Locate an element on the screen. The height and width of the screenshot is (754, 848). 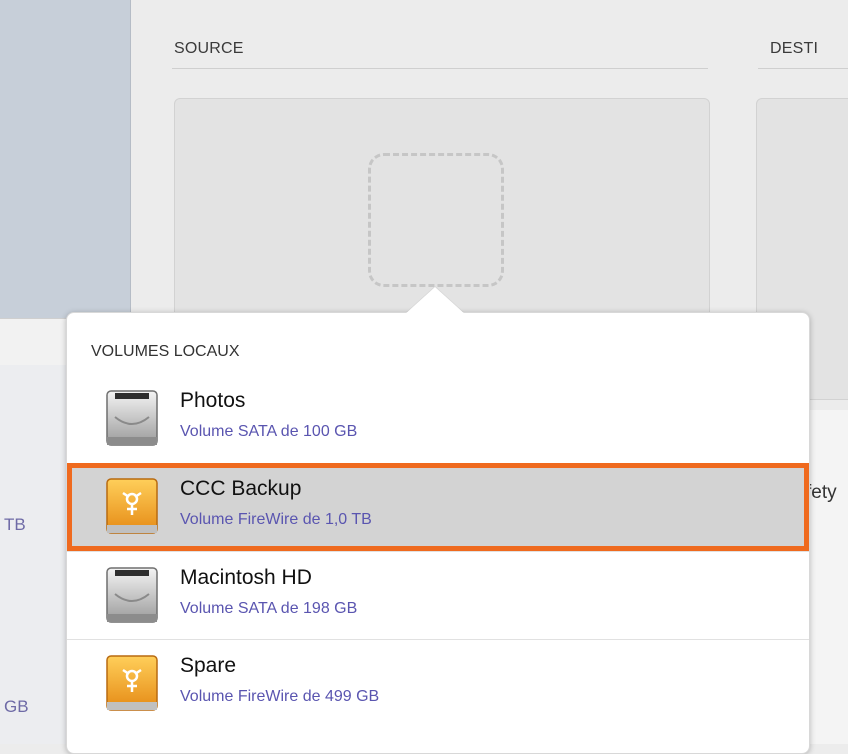
destination-rule is located at coordinates (803, 68).